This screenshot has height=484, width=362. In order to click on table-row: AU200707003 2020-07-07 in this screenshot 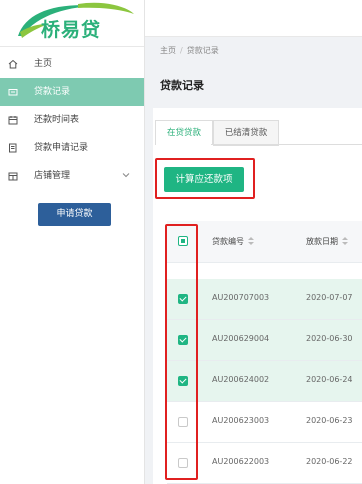, I will do `click(264, 299)`.